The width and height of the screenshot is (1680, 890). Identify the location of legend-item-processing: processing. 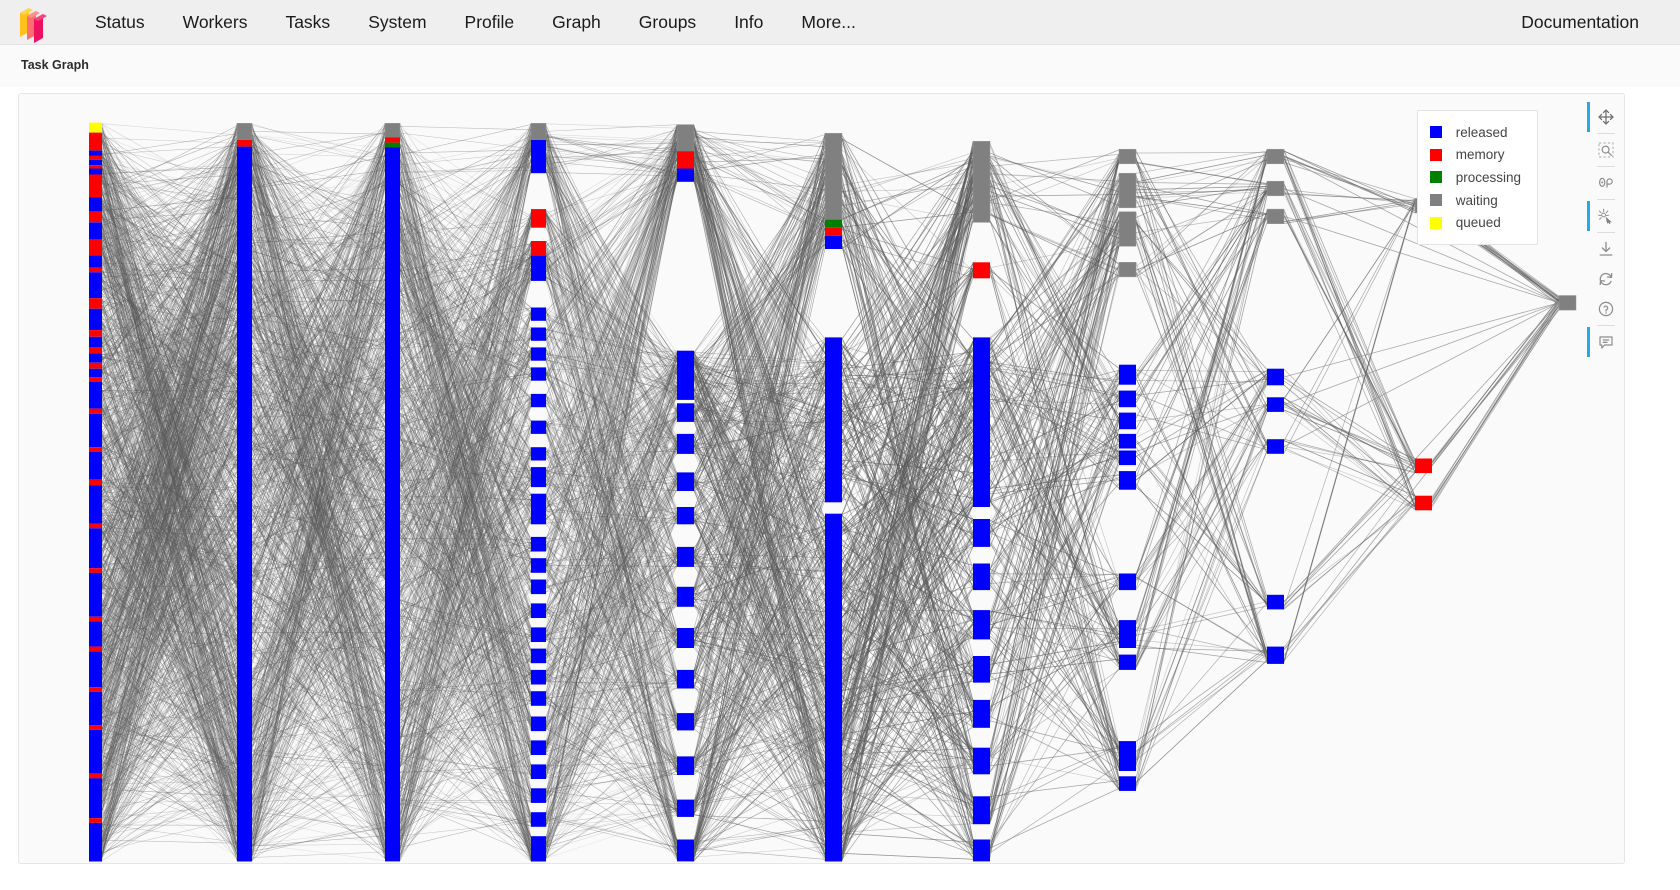
(1475, 177).